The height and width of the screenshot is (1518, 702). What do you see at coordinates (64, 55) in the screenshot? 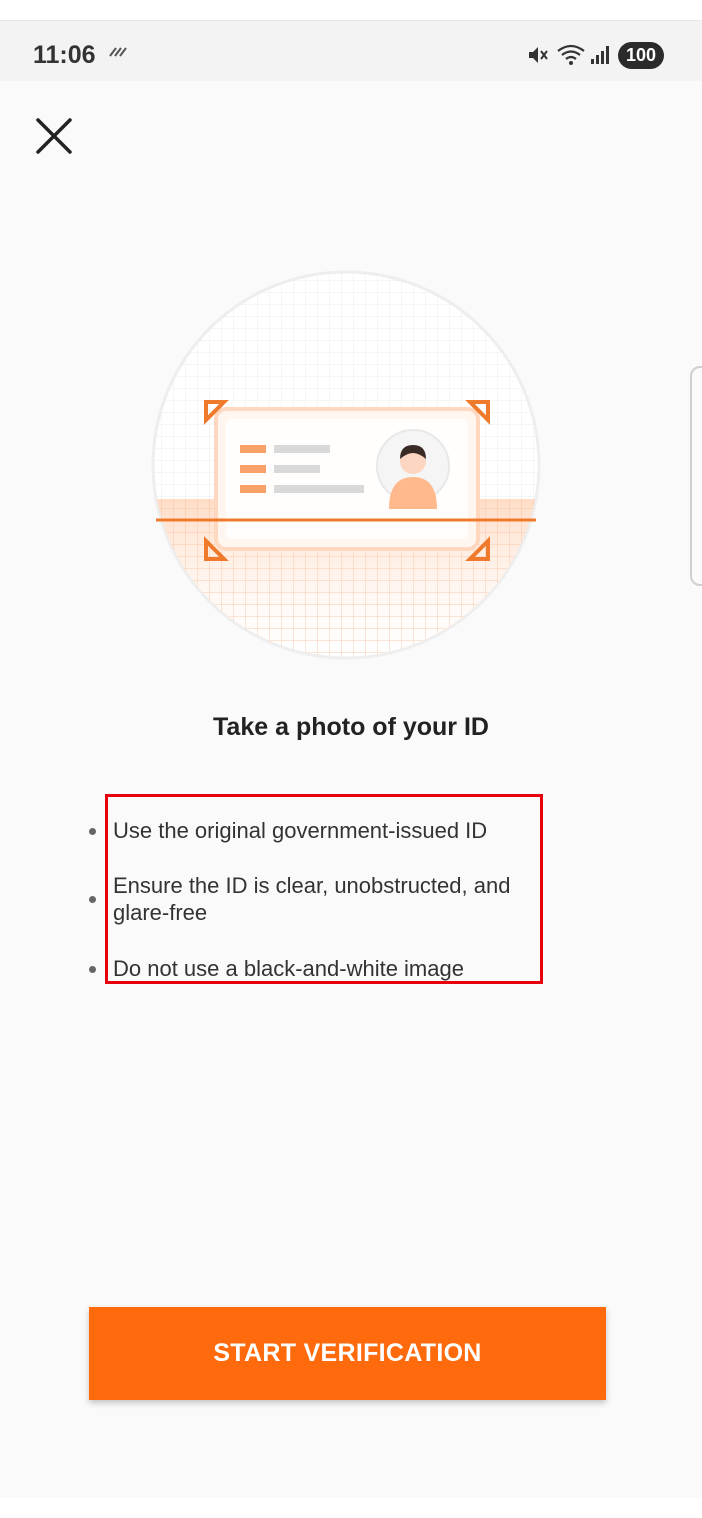
I see `status-time: 11:06` at bounding box center [64, 55].